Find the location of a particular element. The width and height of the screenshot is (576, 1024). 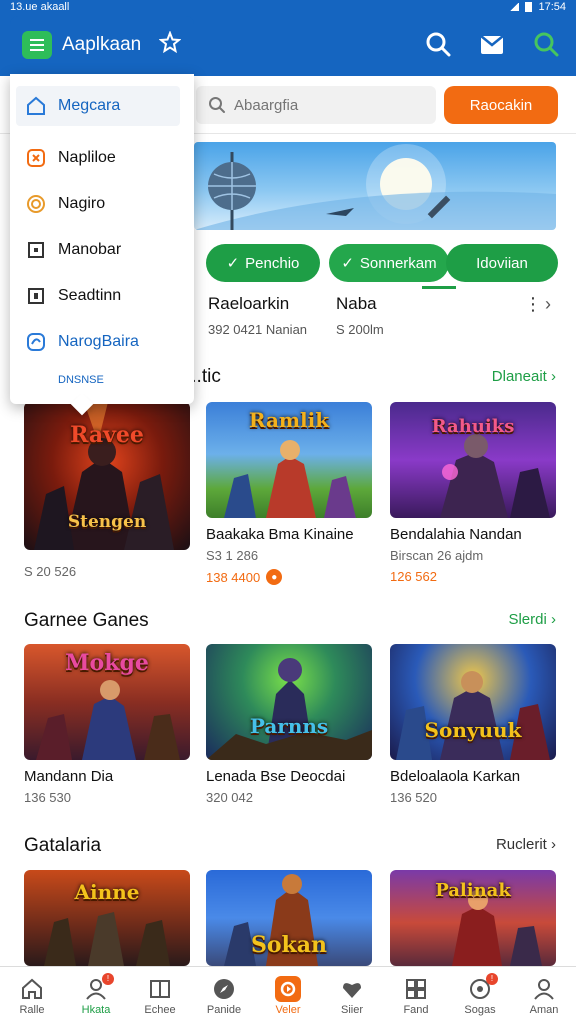

profile-icon is located at coordinates (544, 989).